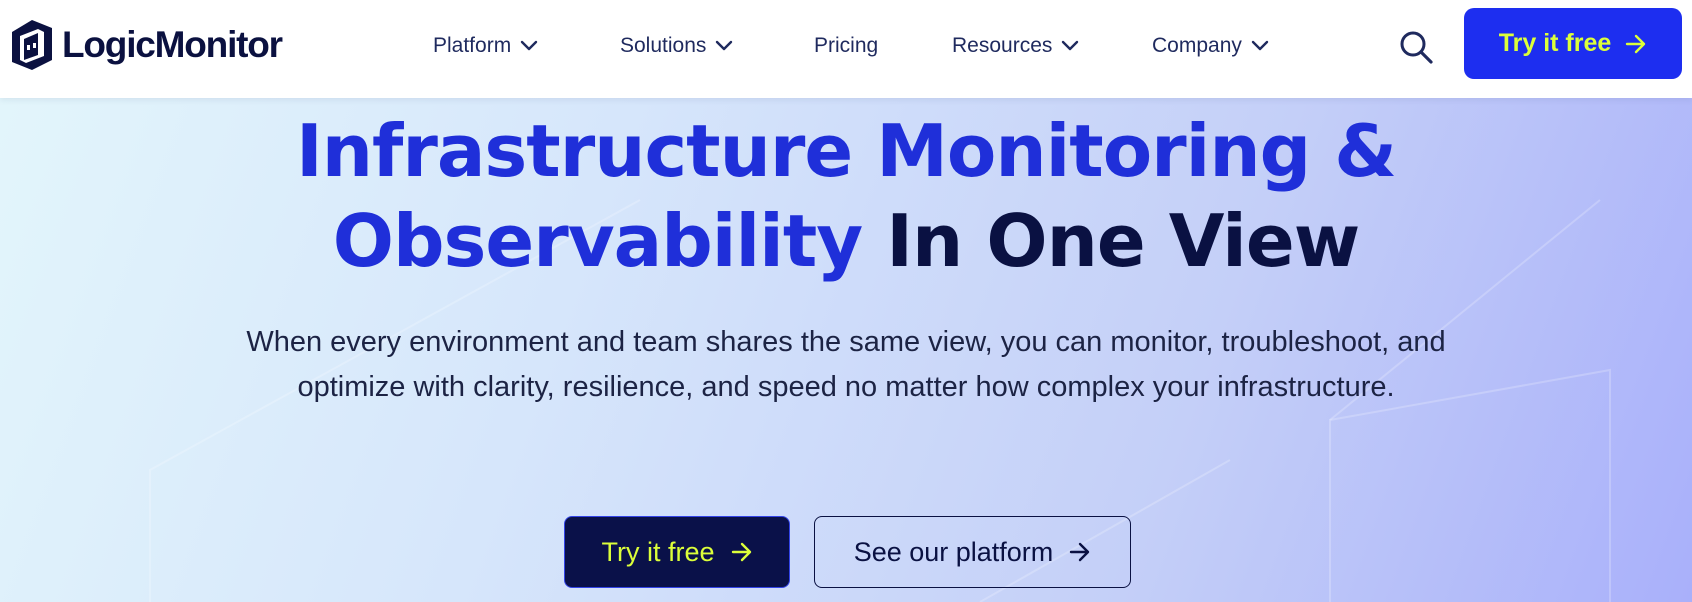 The height and width of the screenshot is (602, 1692). I want to click on hero-title-accent: Observability, so click(597, 241).